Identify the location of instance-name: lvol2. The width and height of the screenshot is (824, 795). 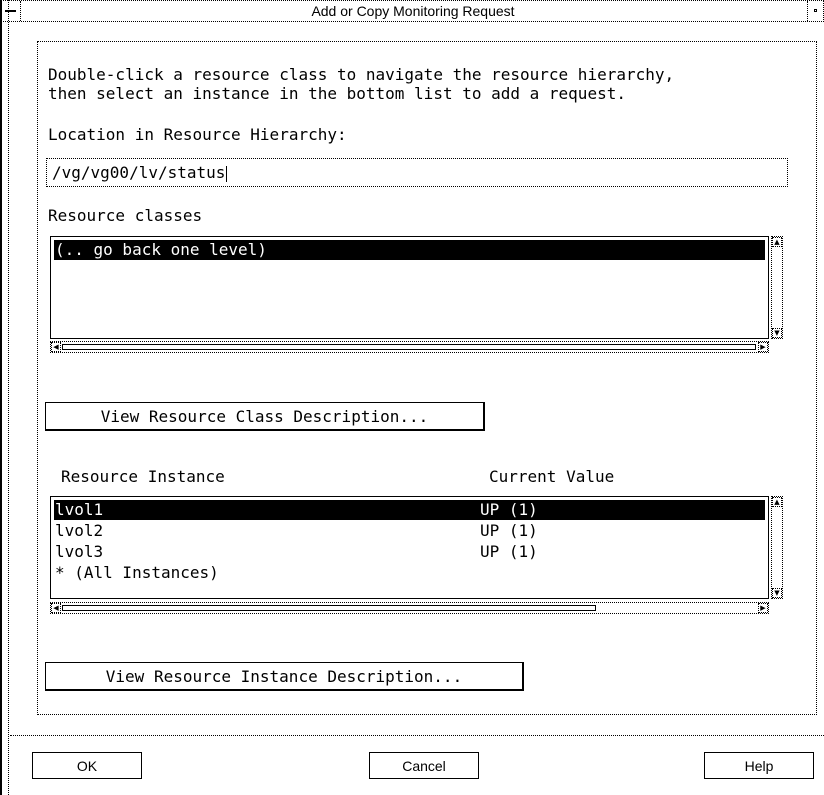
(79, 530).